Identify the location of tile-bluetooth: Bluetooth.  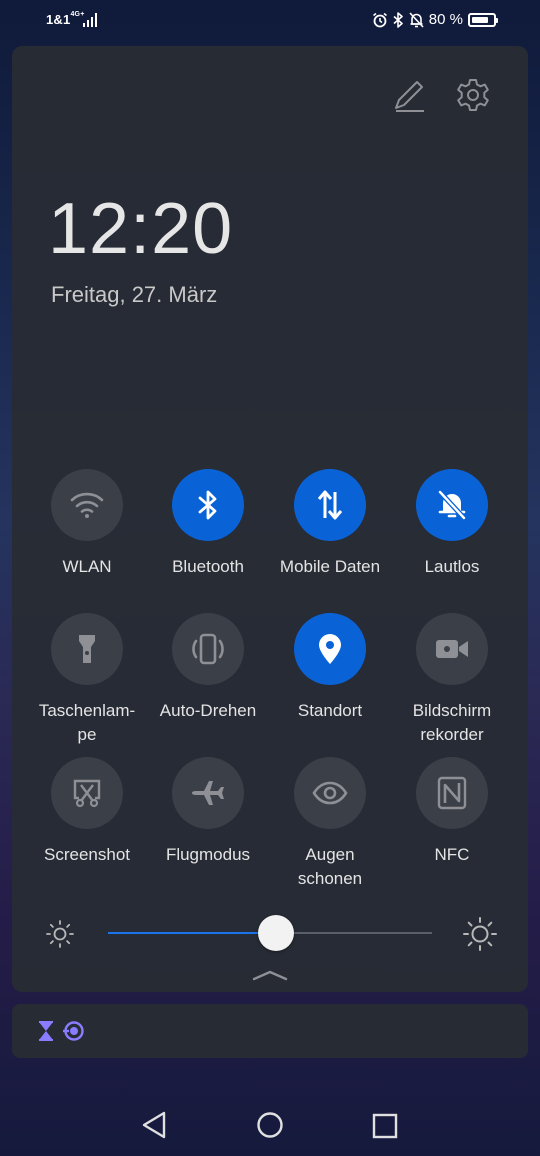
(208, 524).